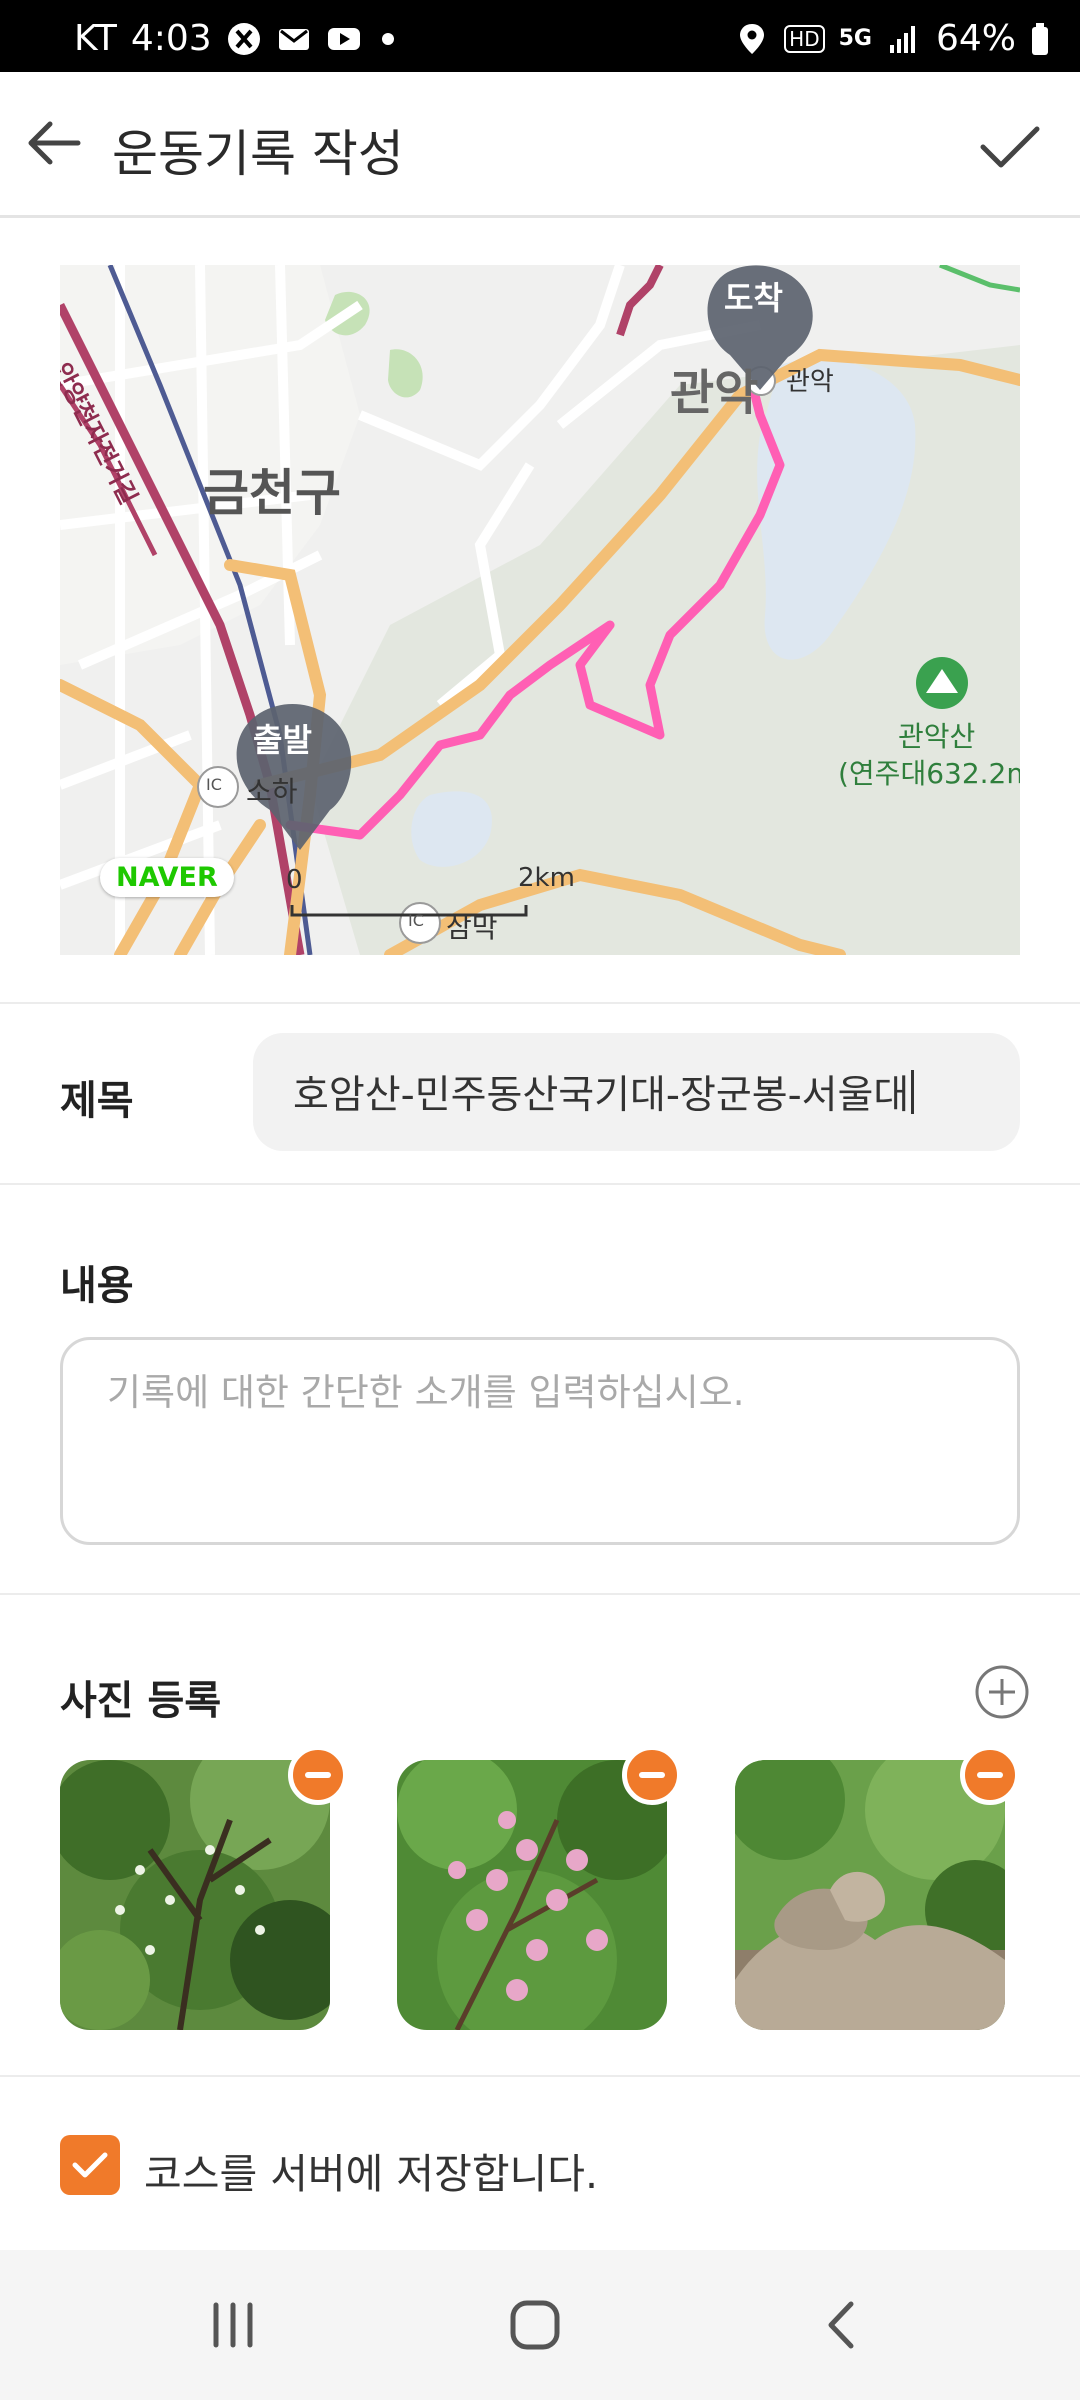  What do you see at coordinates (243, 38) in the screenshot?
I see `app-x-icon` at bounding box center [243, 38].